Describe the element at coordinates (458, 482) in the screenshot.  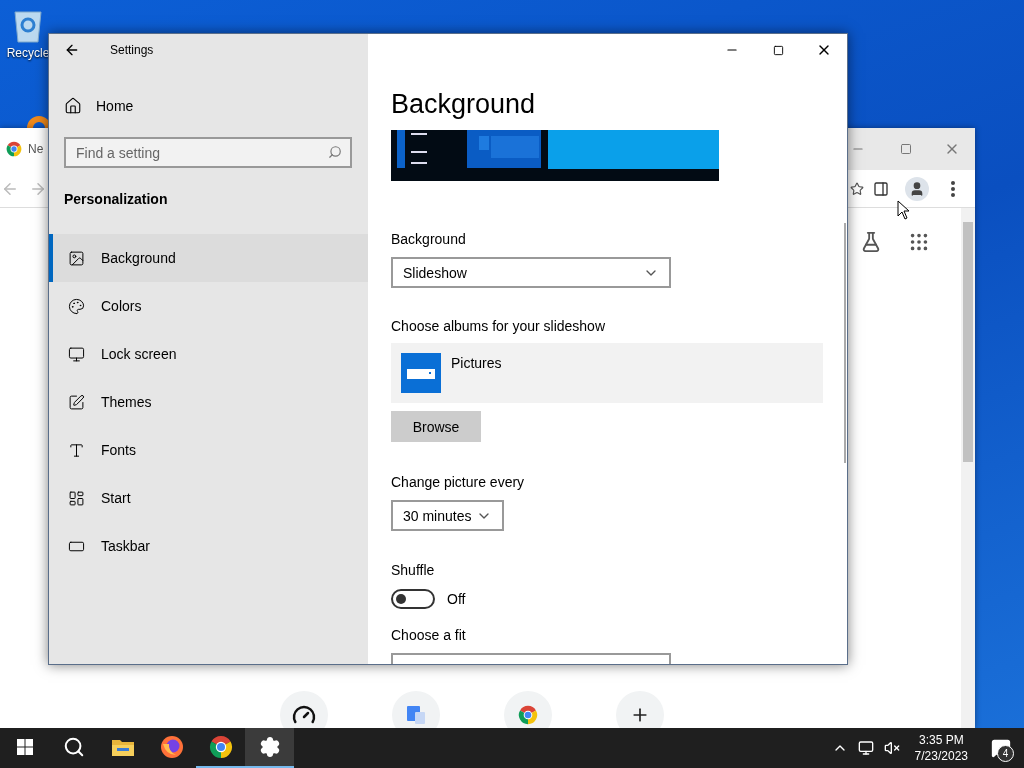
I see `field-label: Change picture every` at that location.